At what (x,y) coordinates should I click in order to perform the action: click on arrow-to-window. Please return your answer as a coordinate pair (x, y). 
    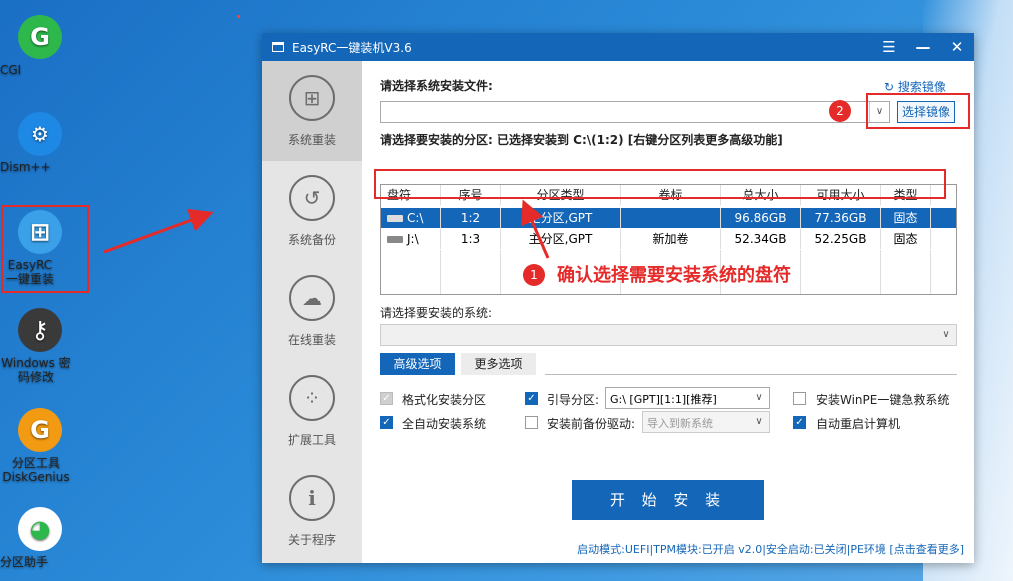
    Looking at the image, I should click on (158, 231).